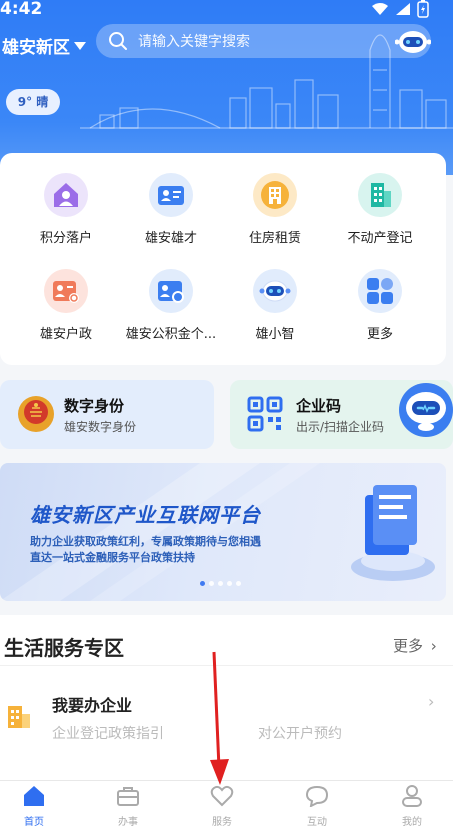 The width and height of the screenshot is (453, 827). What do you see at coordinates (275, 334) in the screenshot?
I see `service-label: 雄小智` at bounding box center [275, 334].